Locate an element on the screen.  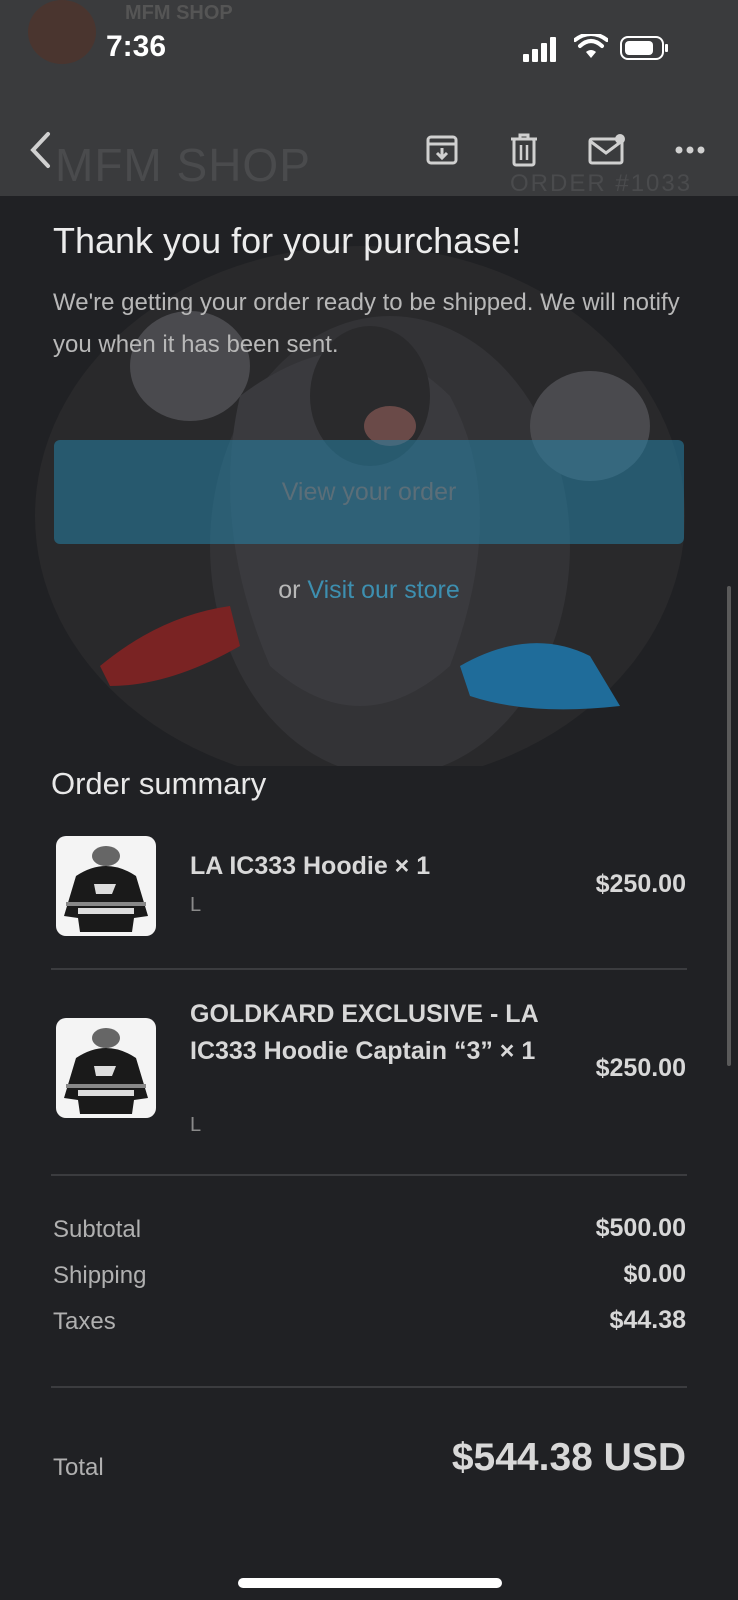
taxes-value: $44.38 is located at coordinates (647, 1320).